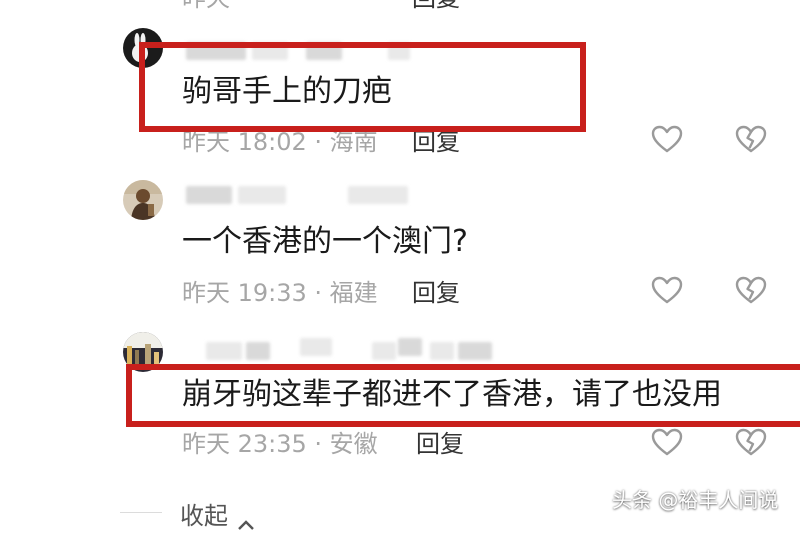  What do you see at coordinates (143, 200) in the screenshot?
I see `avatar` at bounding box center [143, 200].